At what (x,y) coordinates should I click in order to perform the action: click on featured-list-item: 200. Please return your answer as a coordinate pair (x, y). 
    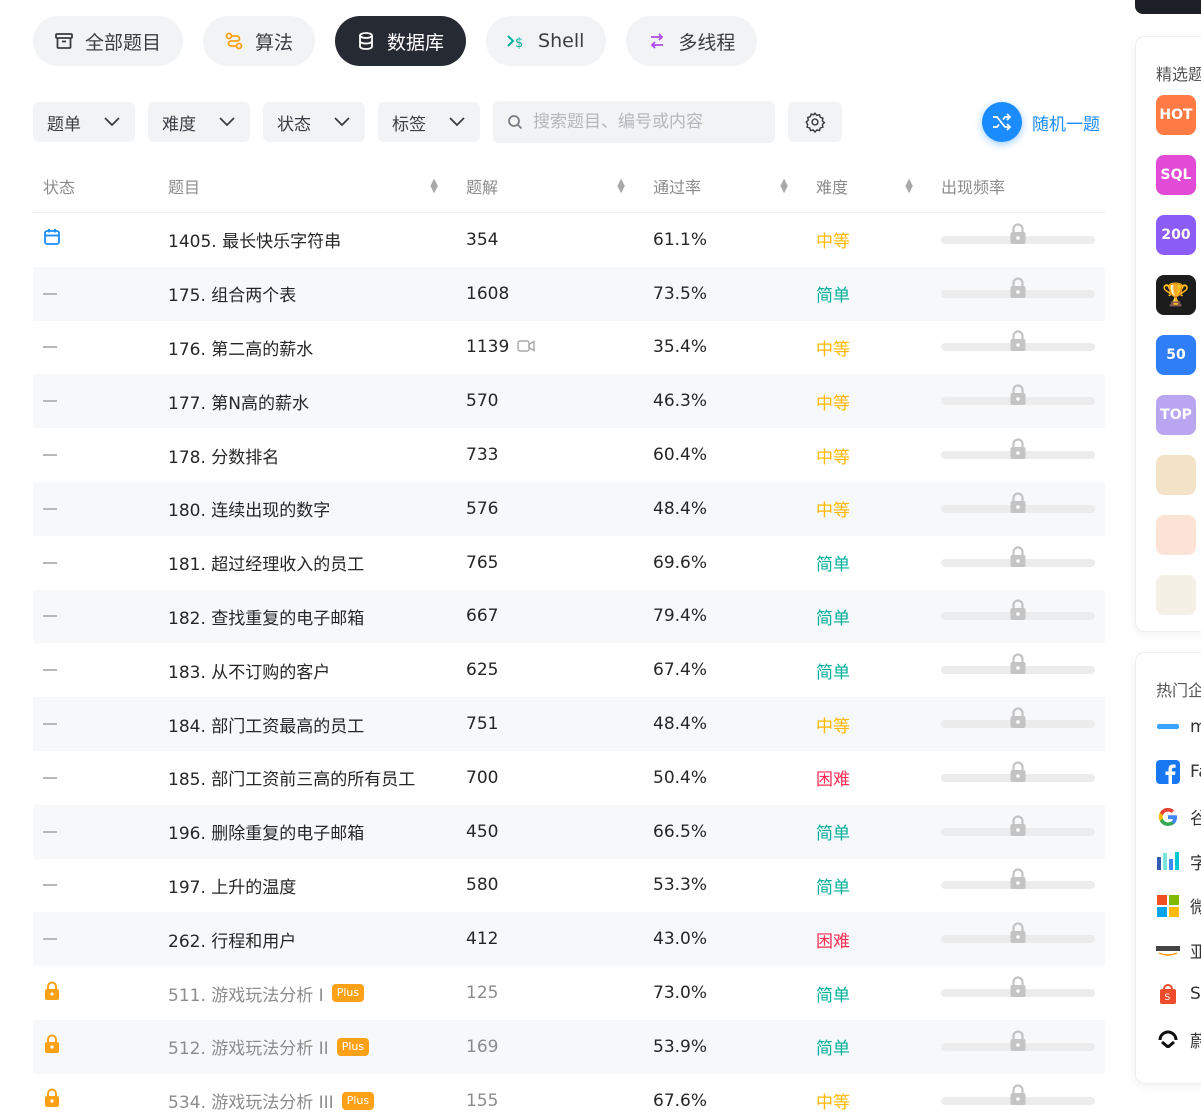
    Looking at the image, I should click on (1176, 235).